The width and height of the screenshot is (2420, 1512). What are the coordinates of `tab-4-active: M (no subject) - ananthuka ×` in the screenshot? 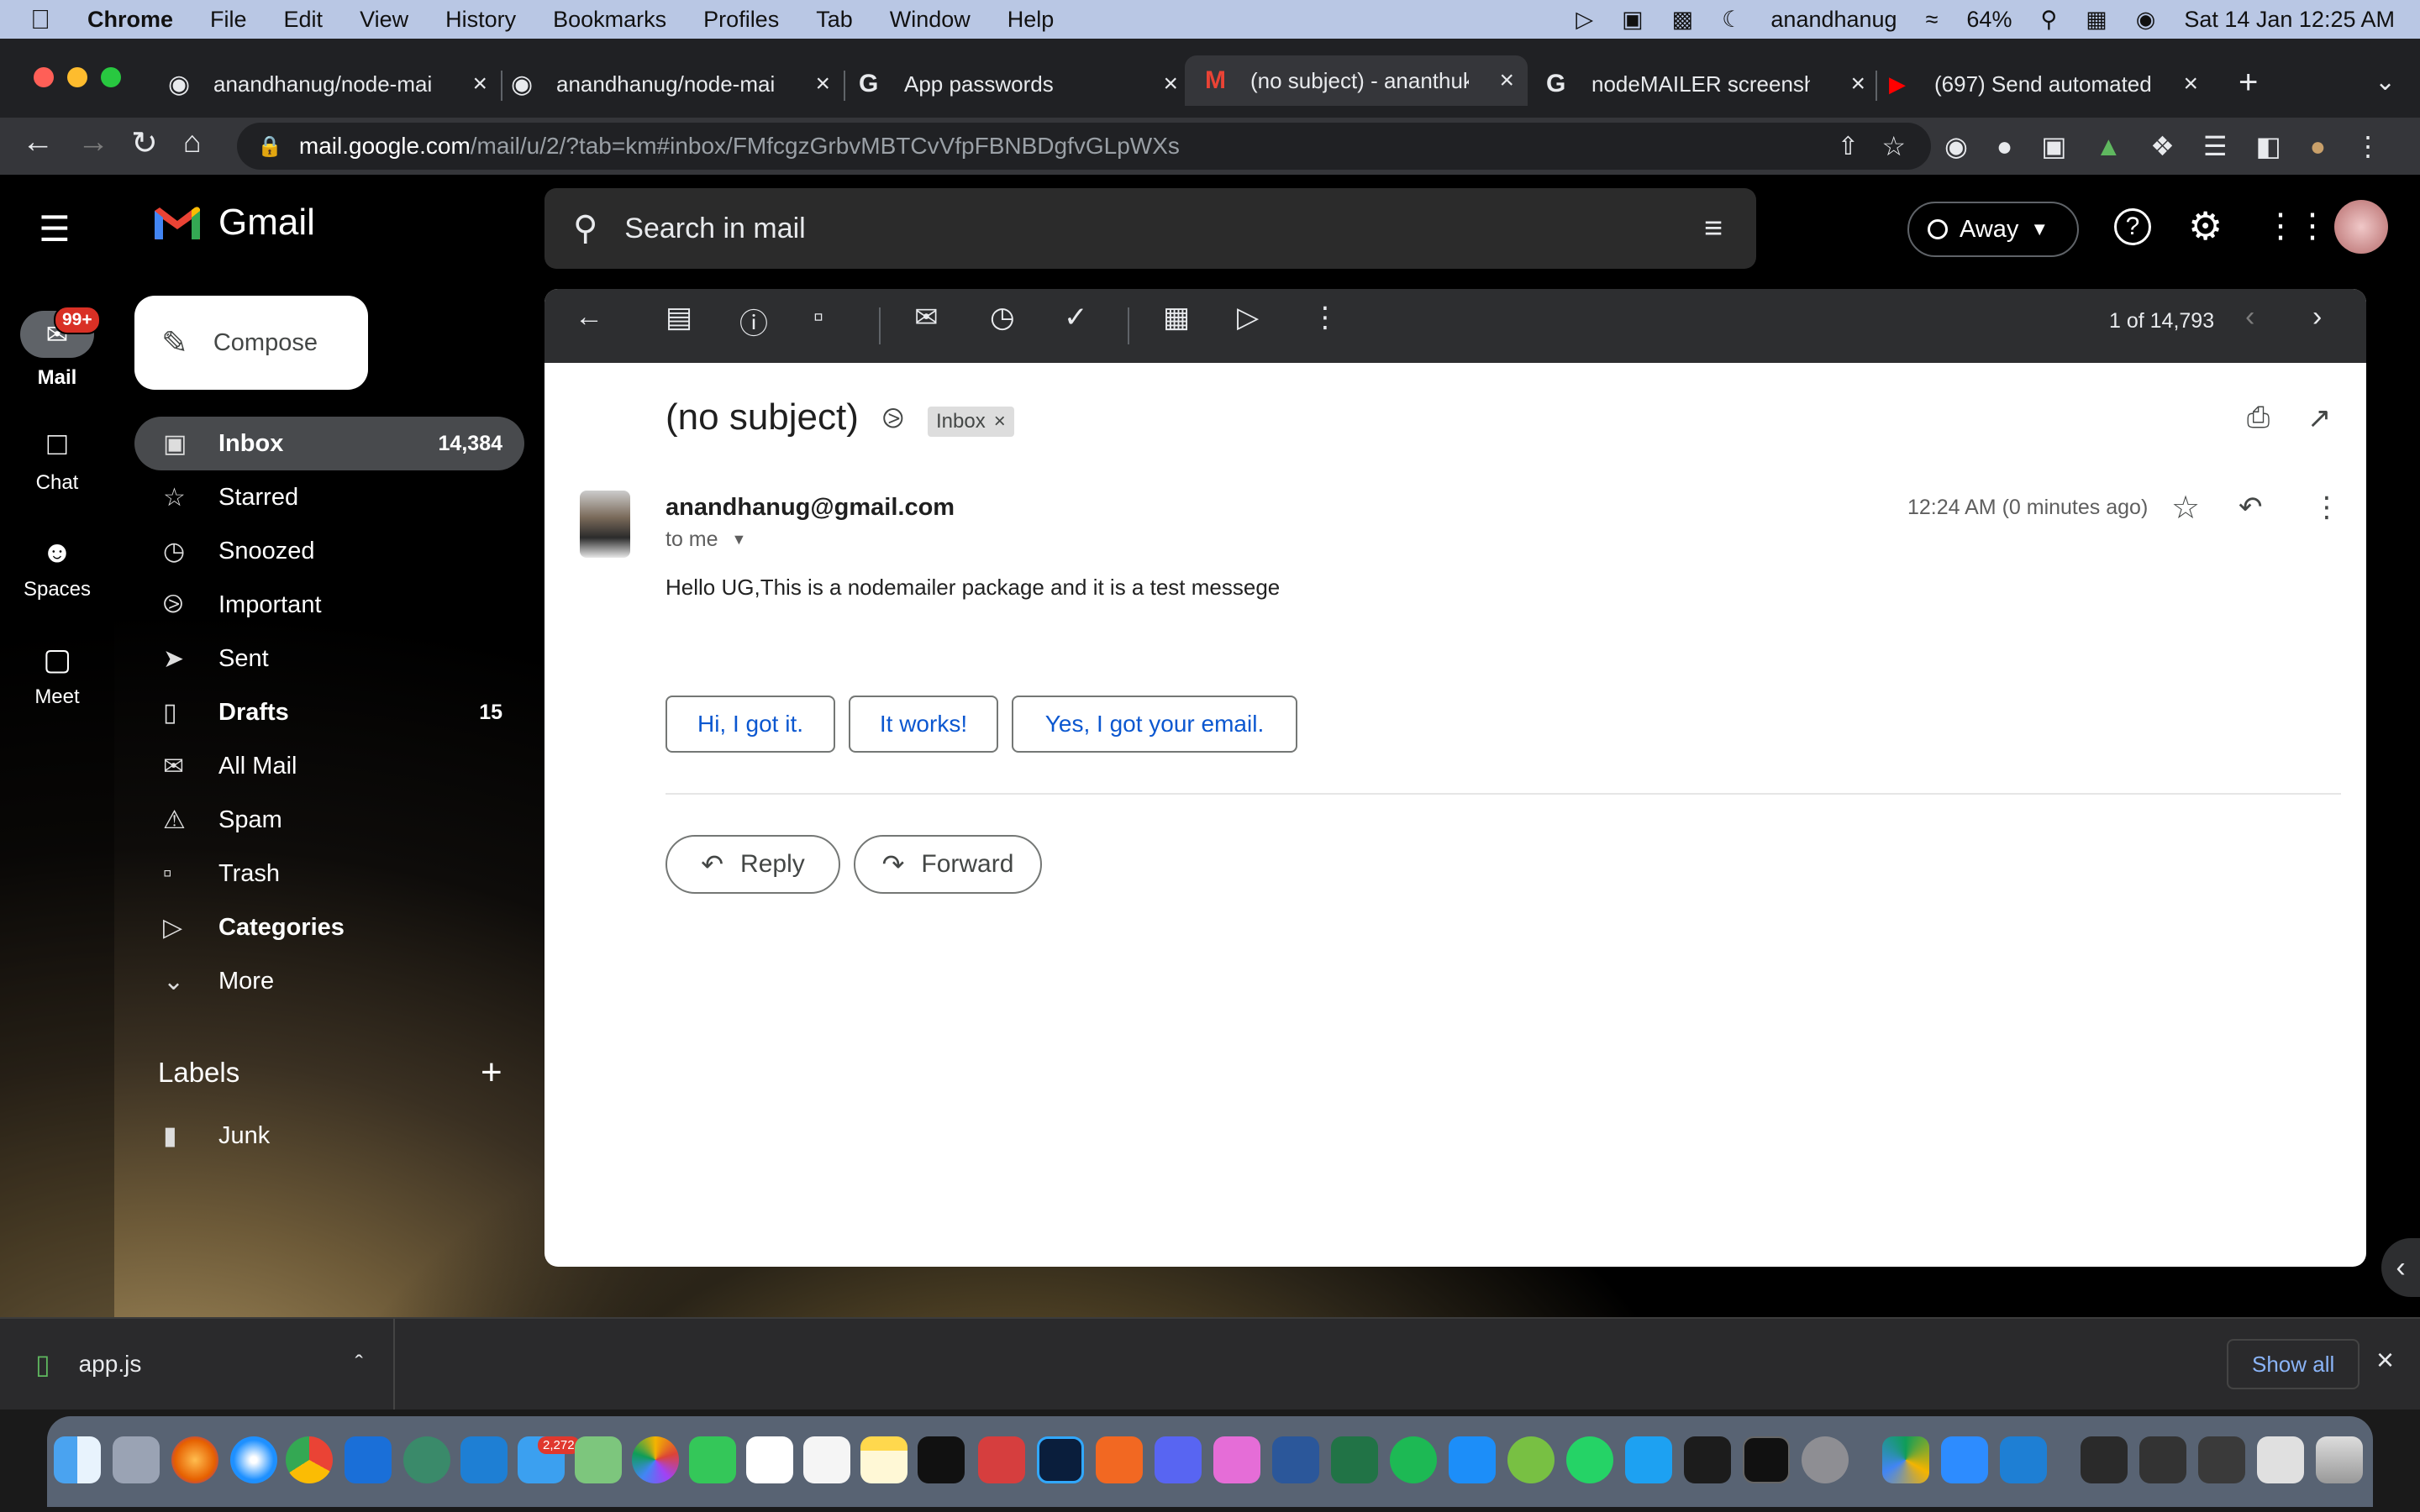 It's located at (1356, 80).